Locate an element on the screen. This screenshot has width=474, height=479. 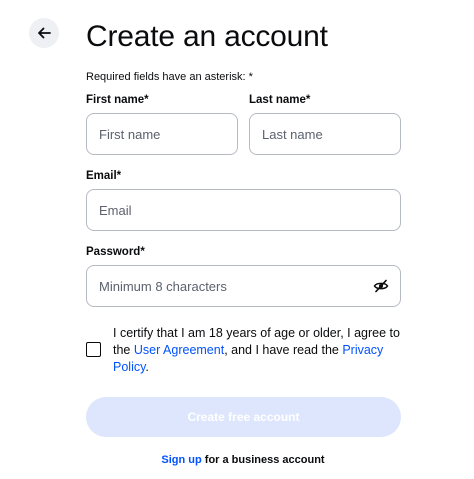
back-button is located at coordinates (44, 33).